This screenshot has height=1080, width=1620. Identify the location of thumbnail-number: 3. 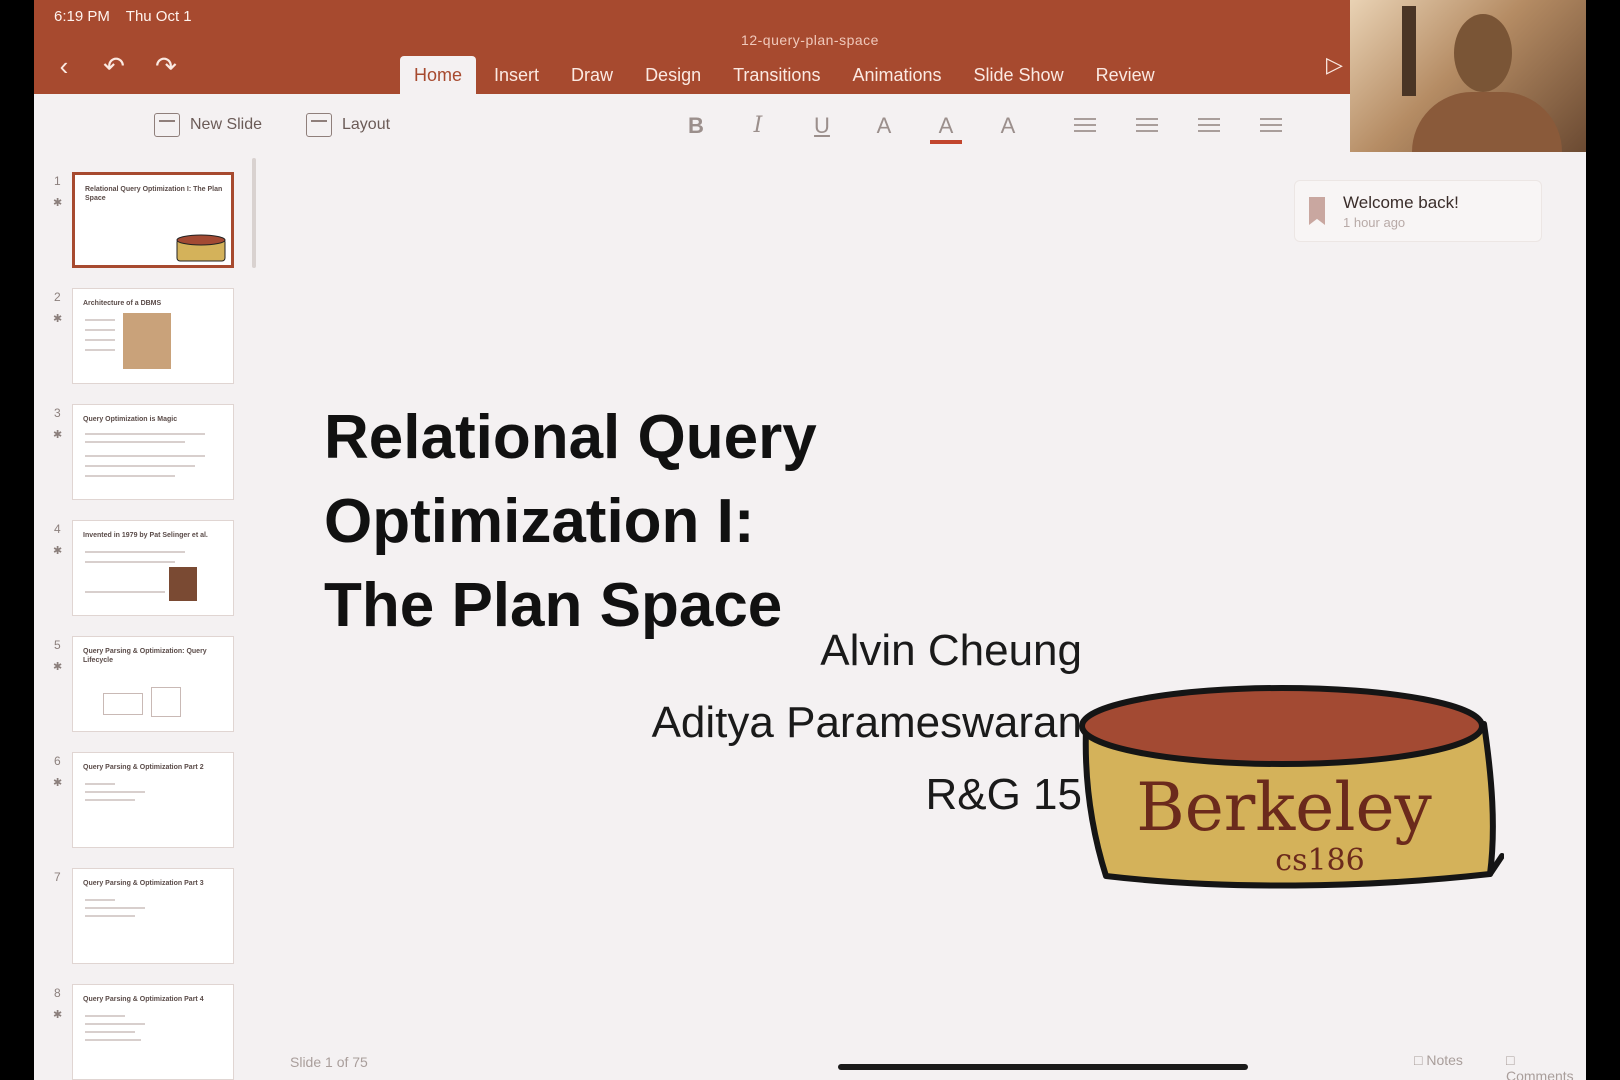
(57, 413).